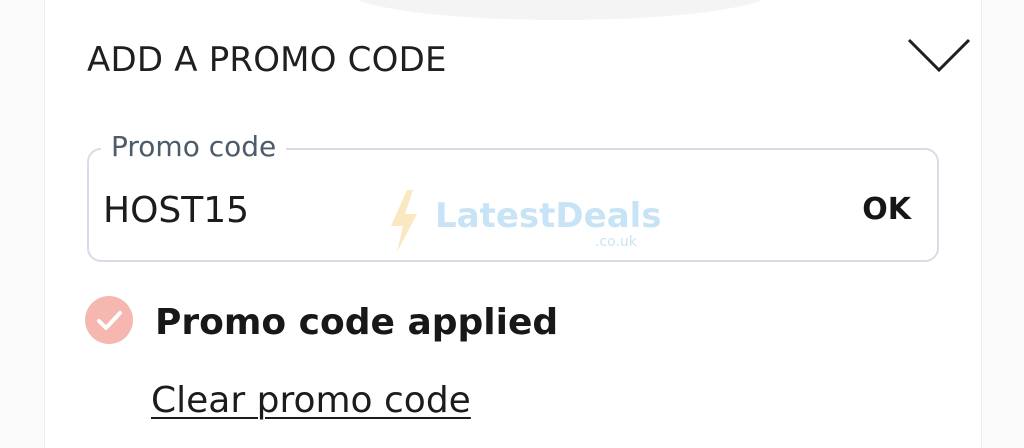 The width and height of the screenshot is (1024, 448). I want to click on check-circle-icon, so click(109, 320).